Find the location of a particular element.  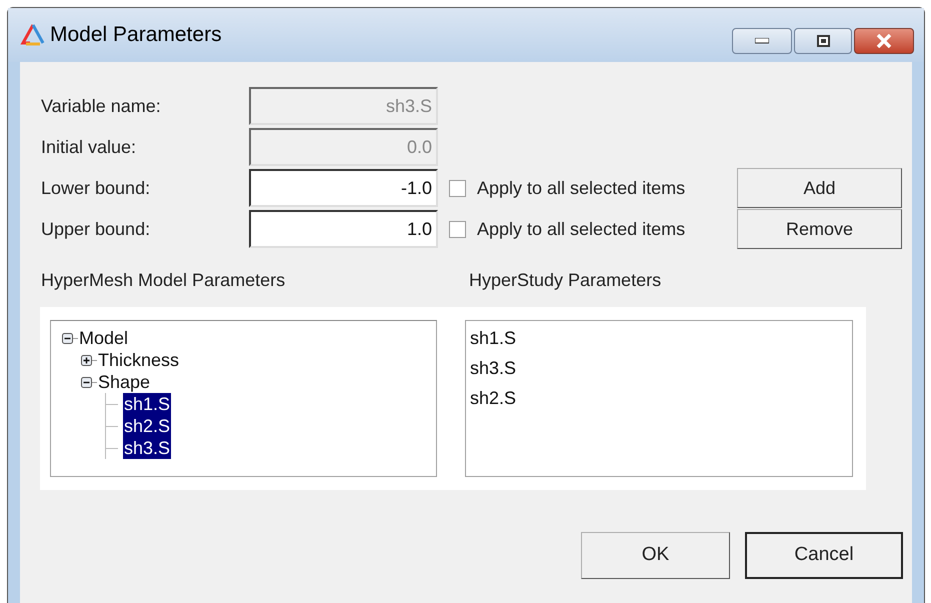

minimize-icon is located at coordinates (762, 41).